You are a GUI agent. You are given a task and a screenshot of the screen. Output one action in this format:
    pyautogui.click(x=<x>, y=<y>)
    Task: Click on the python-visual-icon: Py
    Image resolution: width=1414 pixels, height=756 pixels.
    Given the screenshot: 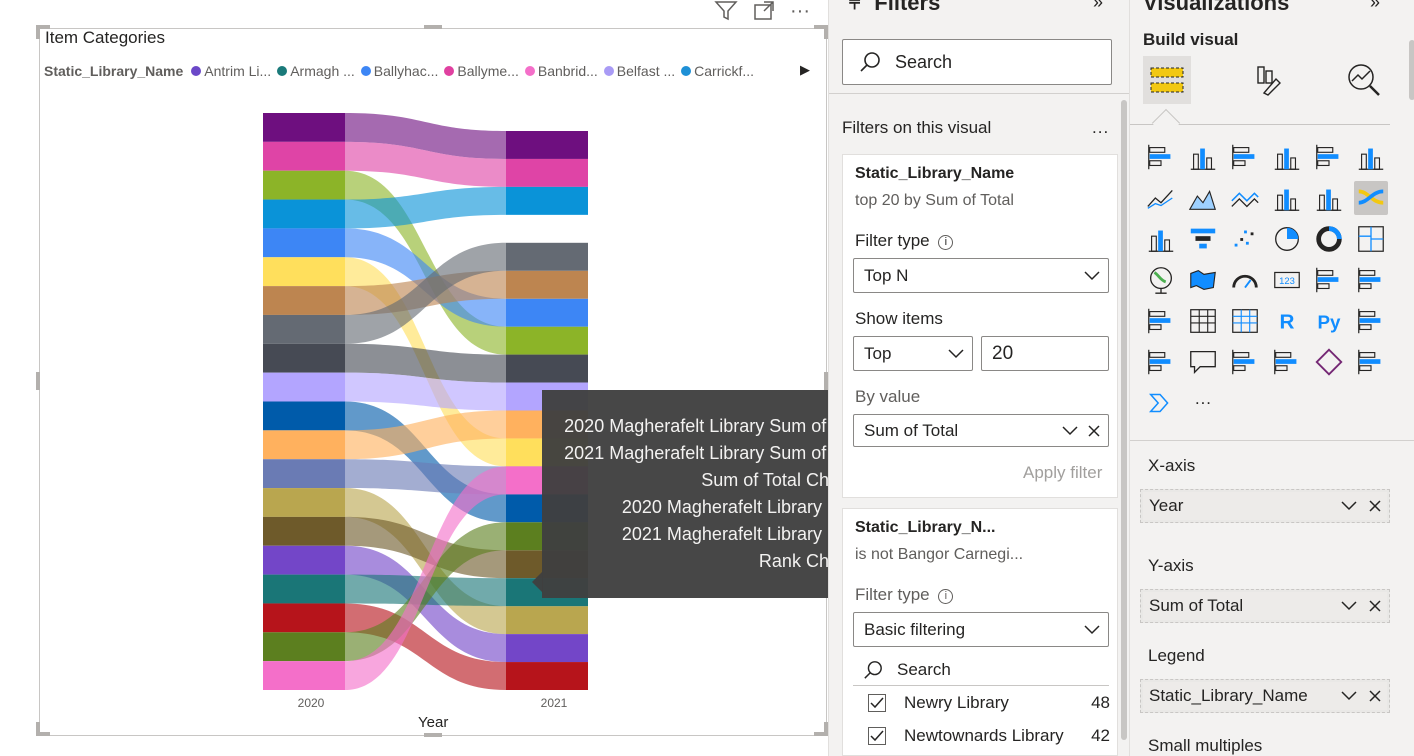 What is the action you would take?
    pyautogui.click(x=1329, y=321)
    